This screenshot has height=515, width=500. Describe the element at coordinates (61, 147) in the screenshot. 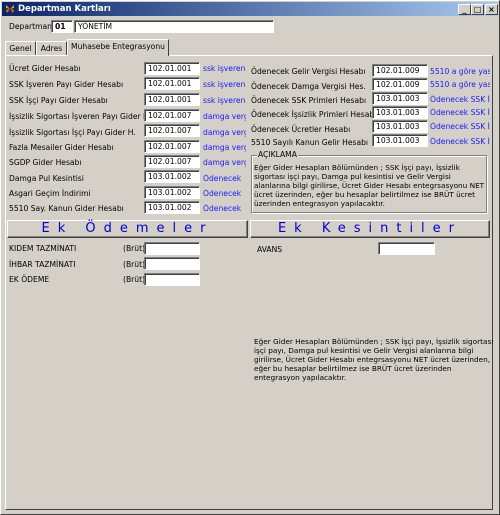

I see `account-label: Fazla Mesailer Gider Hesabı` at that location.